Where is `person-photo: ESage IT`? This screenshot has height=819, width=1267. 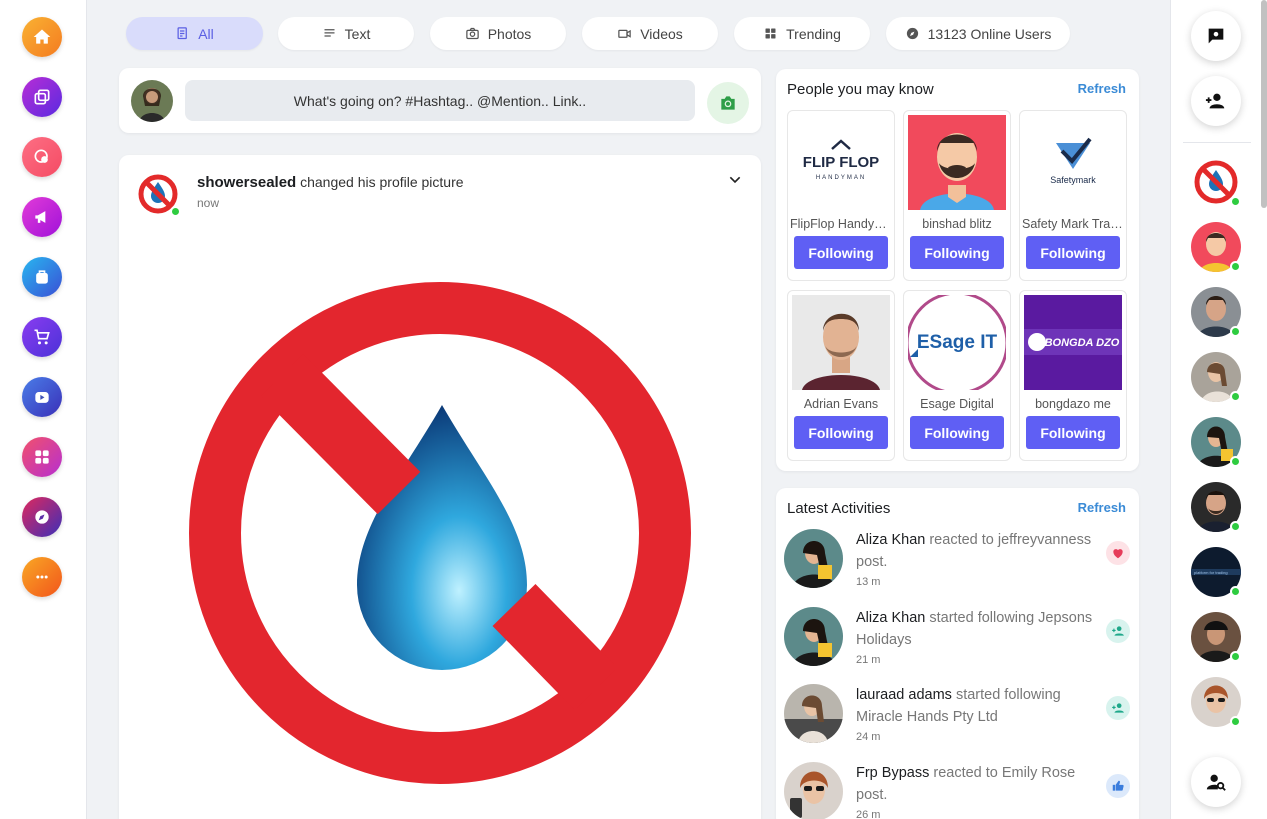 person-photo: ESage IT is located at coordinates (957, 342).